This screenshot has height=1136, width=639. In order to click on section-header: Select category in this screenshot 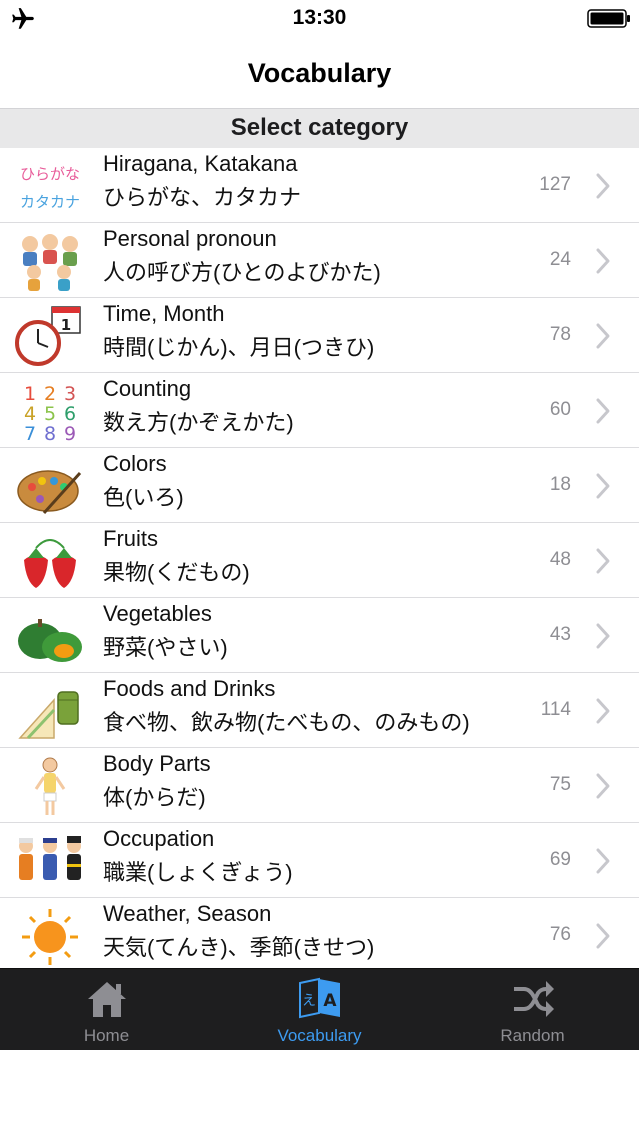, I will do `click(319, 128)`.